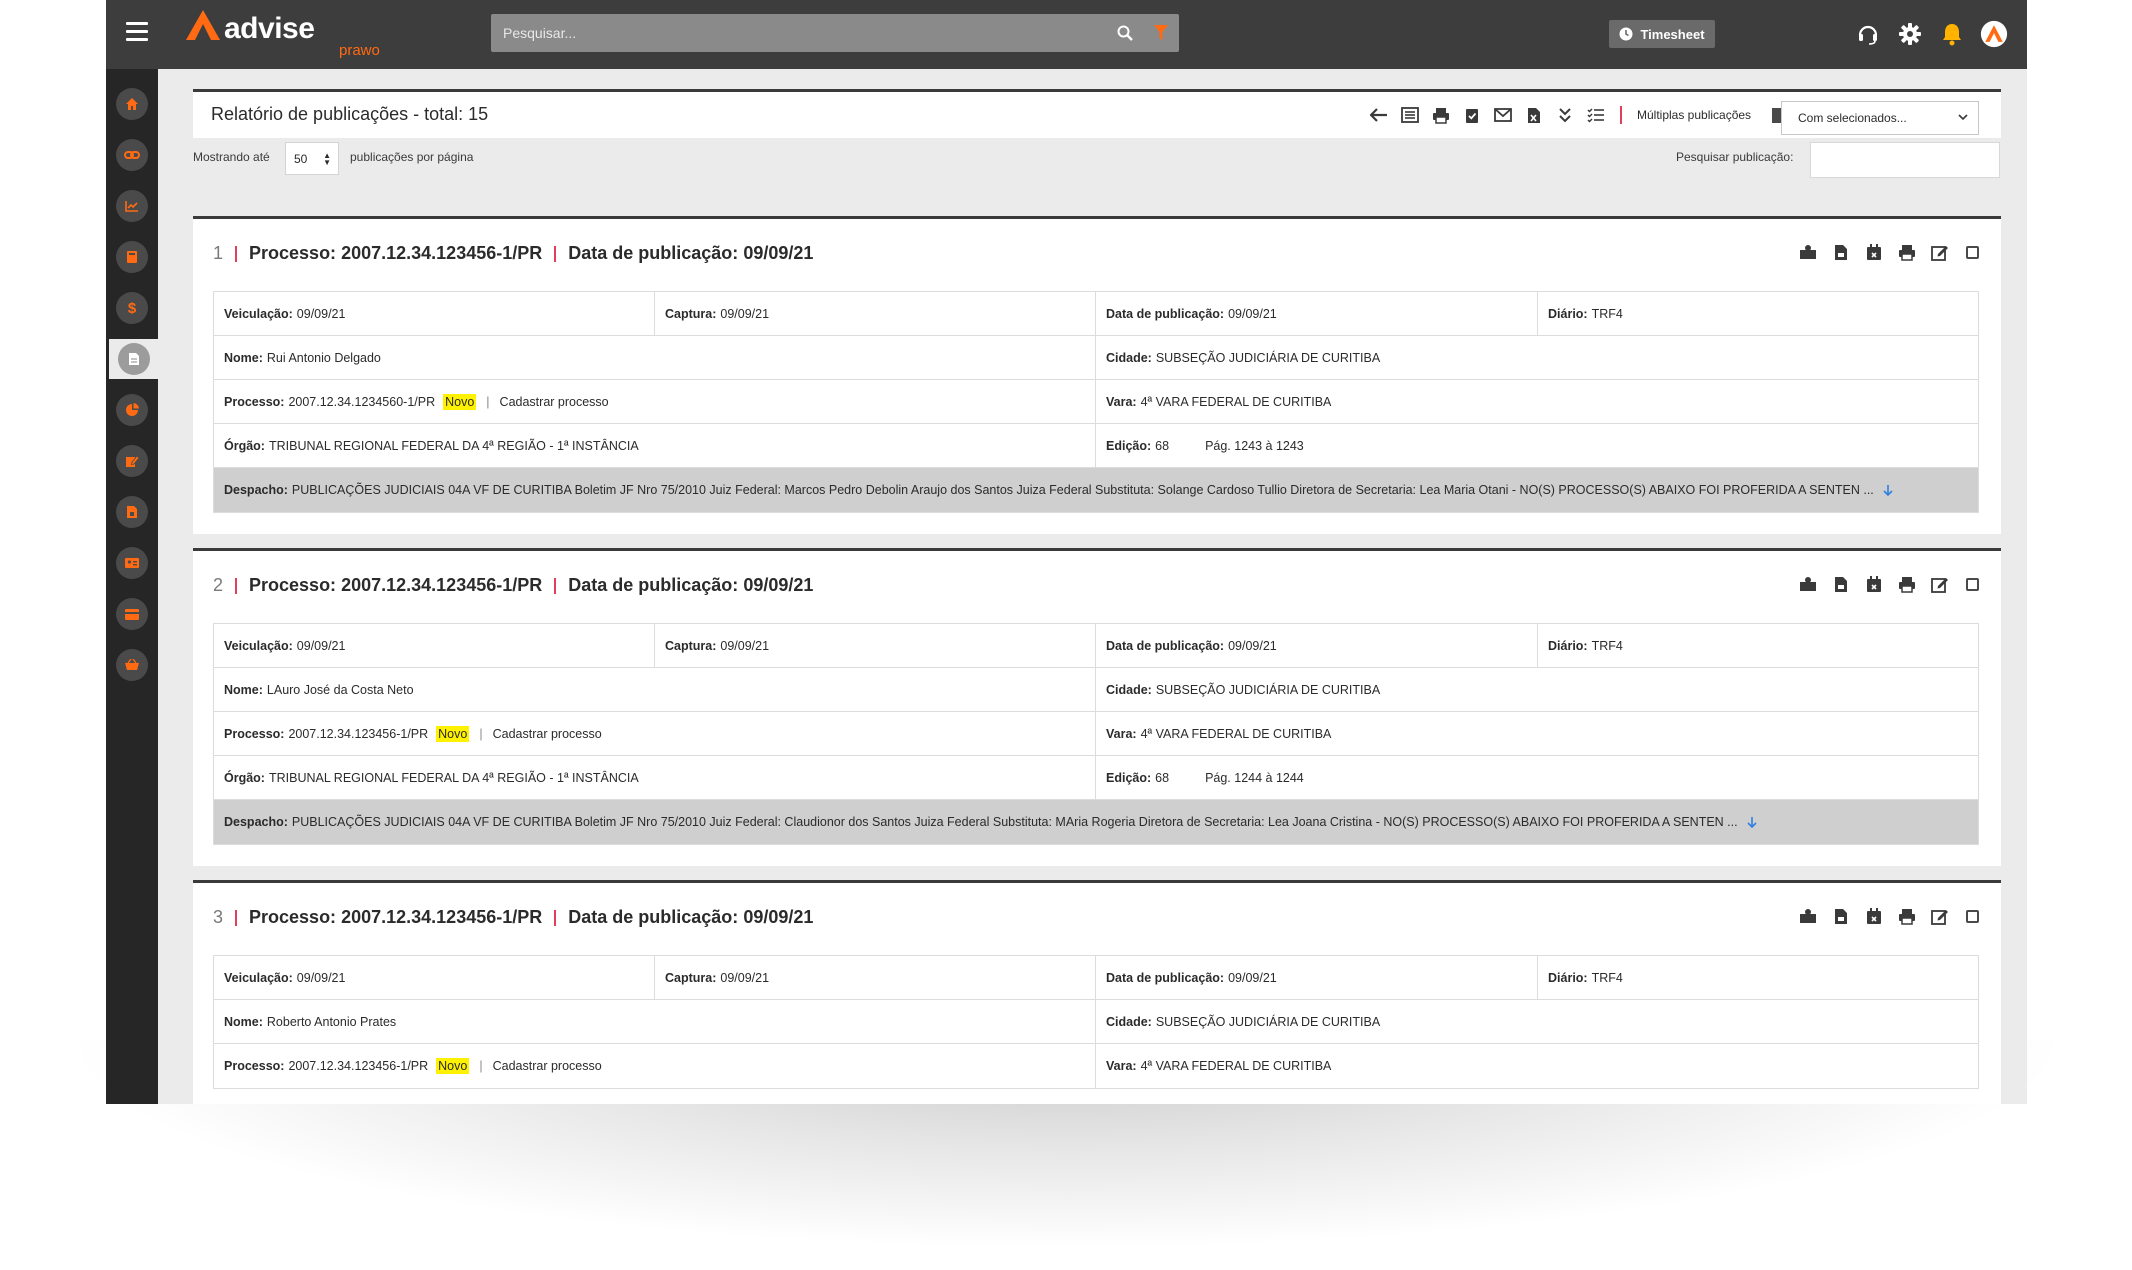  Describe the element at coordinates (1905, 160) in the screenshot. I see `publication-search-input` at that location.